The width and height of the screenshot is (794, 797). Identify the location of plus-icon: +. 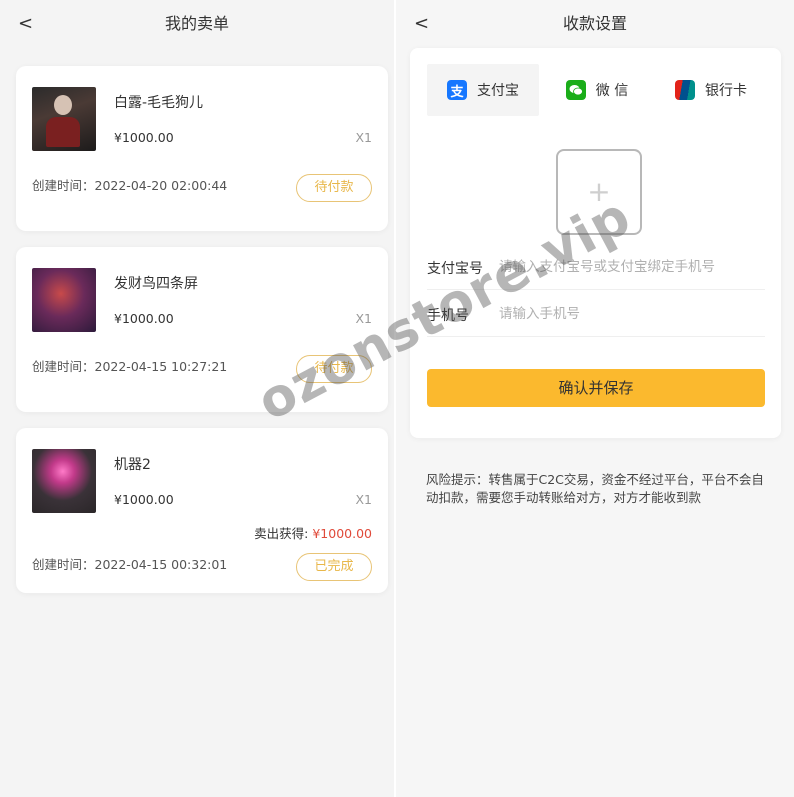
(599, 191).